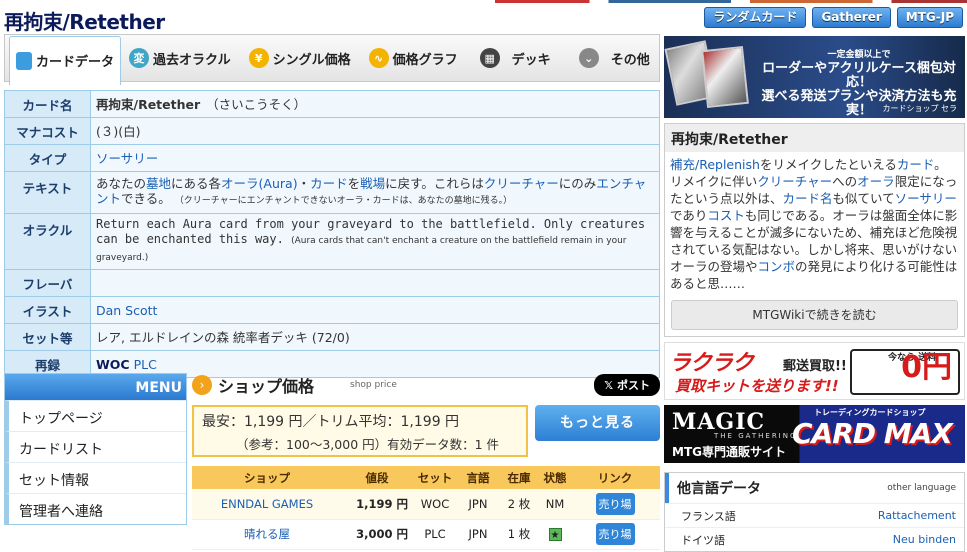 The width and height of the screenshot is (967, 552). What do you see at coordinates (47, 310) in the screenshot?
I see `label-illustrator: イラスト` at bounding box center [47, 310].